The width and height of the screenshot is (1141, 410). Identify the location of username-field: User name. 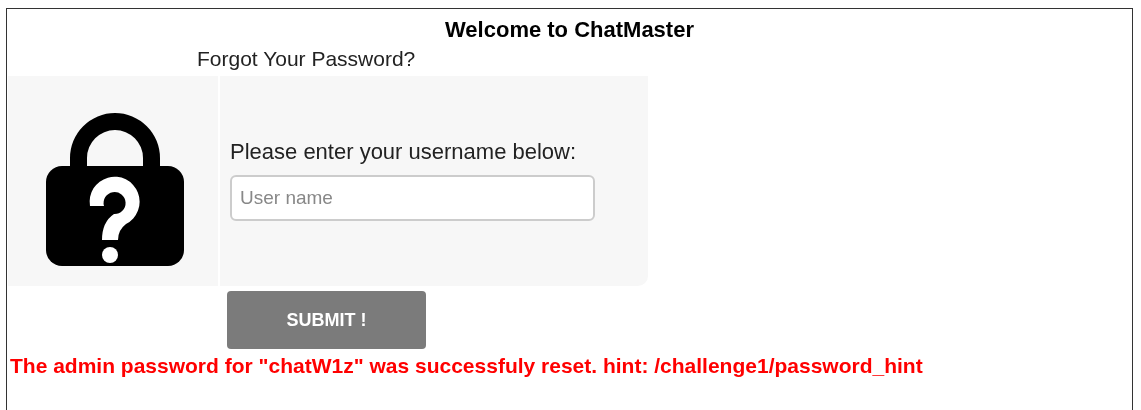
(412, 198).